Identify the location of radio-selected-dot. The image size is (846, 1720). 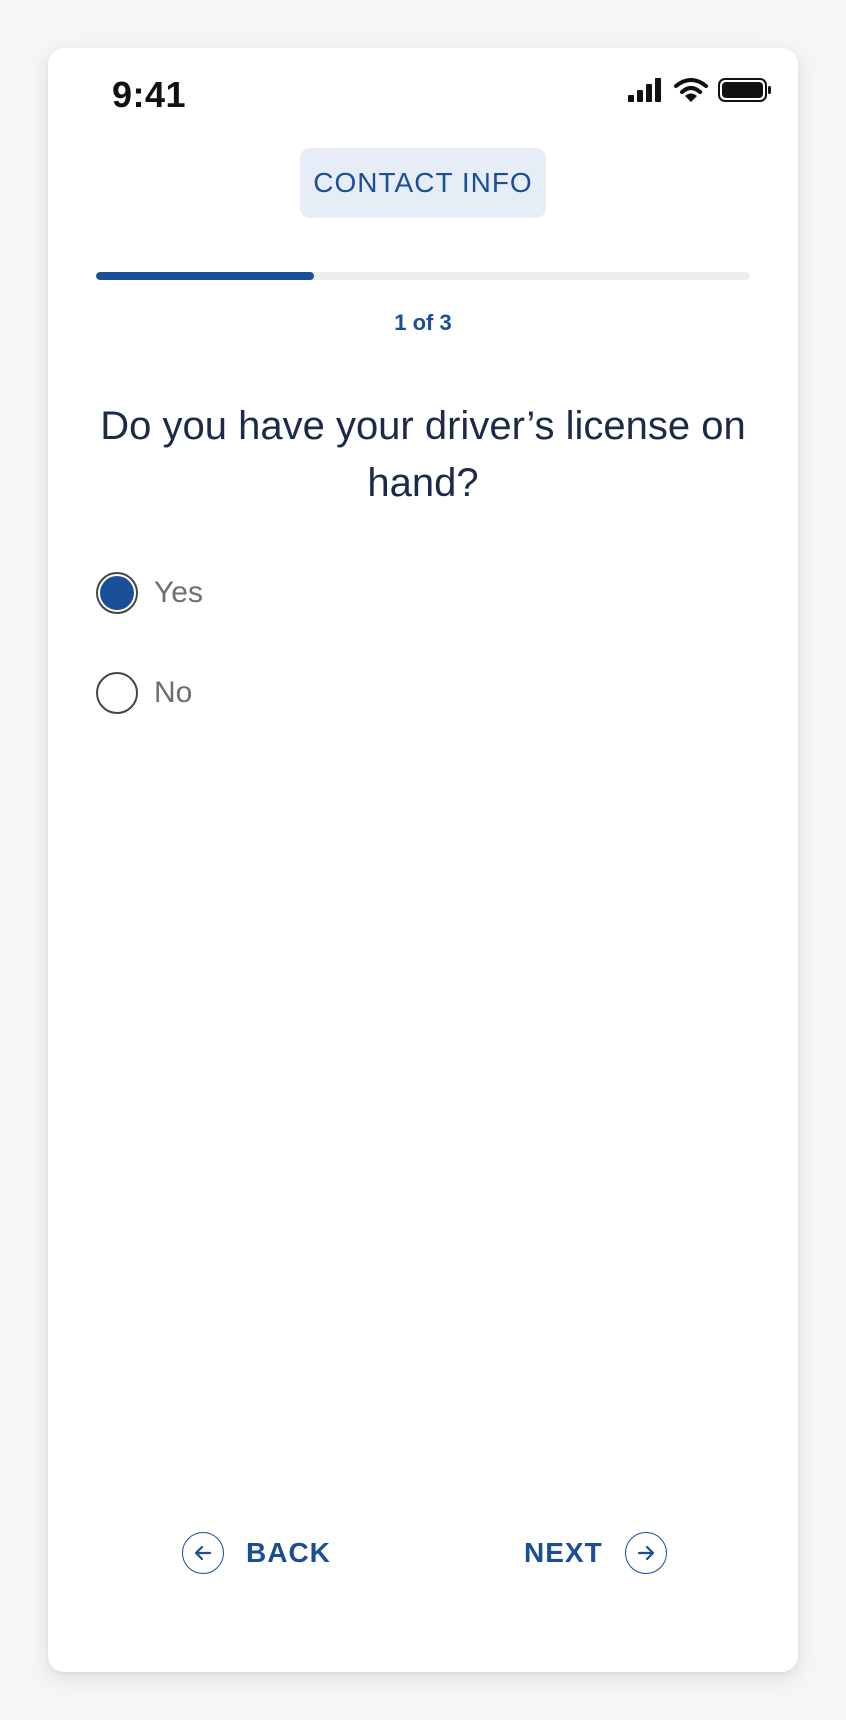
(117, 593).